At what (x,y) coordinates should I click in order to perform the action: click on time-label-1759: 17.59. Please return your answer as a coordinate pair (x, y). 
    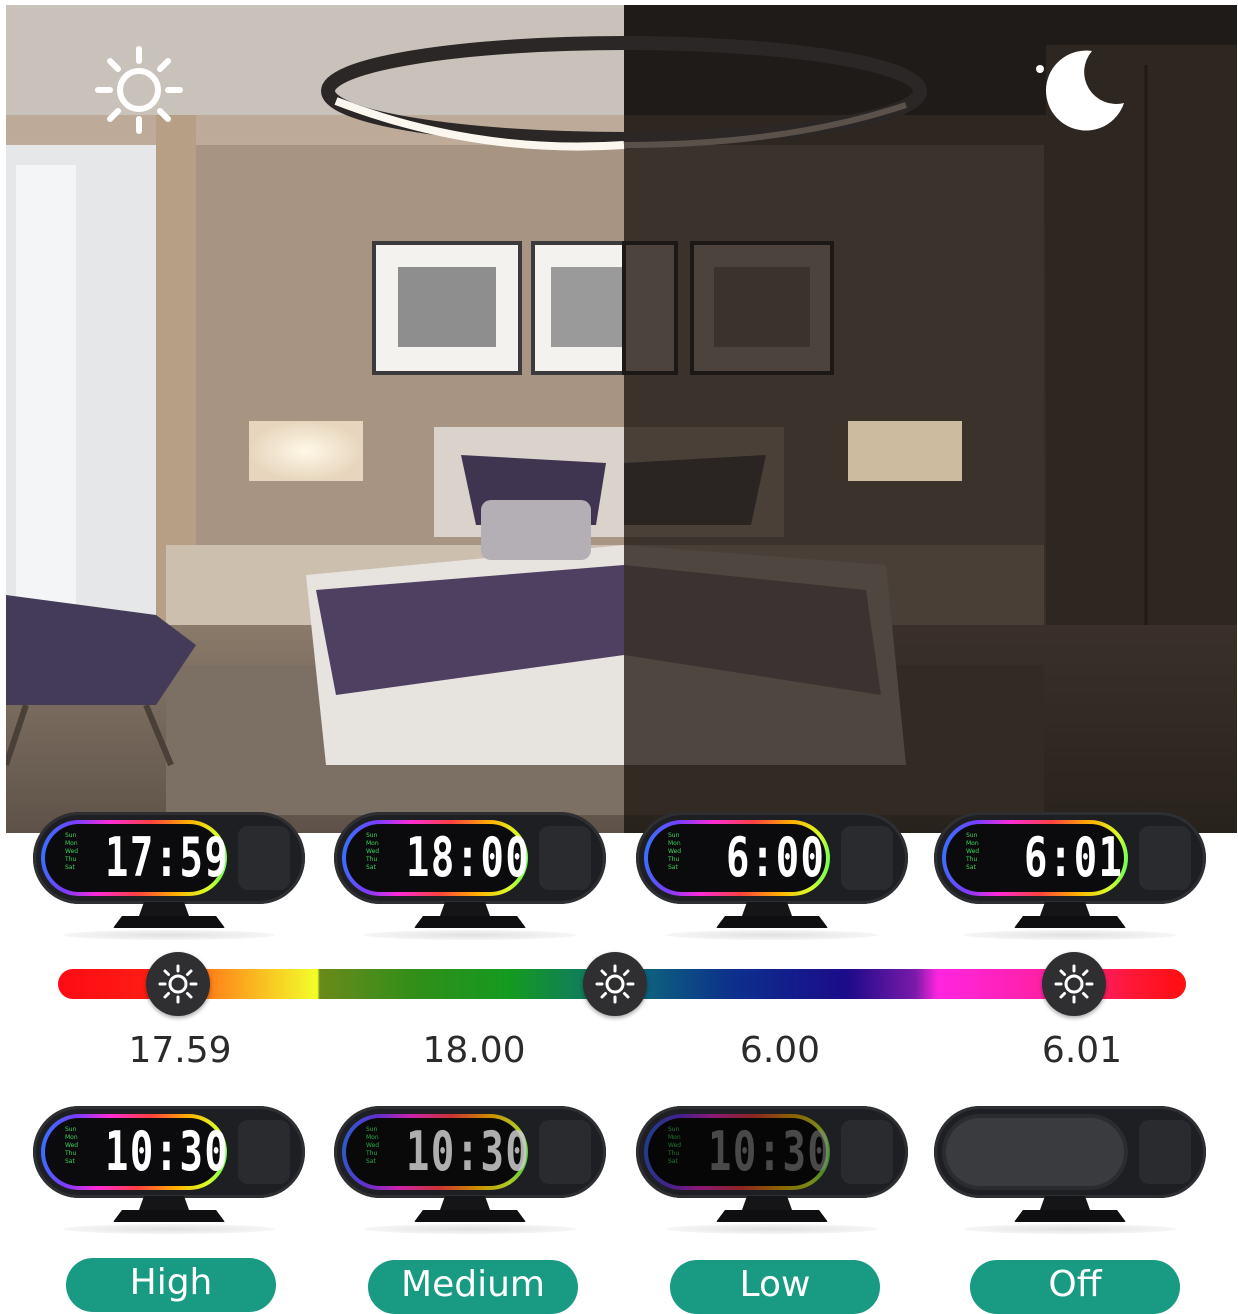
    Looking at the image, I should click on (180, 1050).